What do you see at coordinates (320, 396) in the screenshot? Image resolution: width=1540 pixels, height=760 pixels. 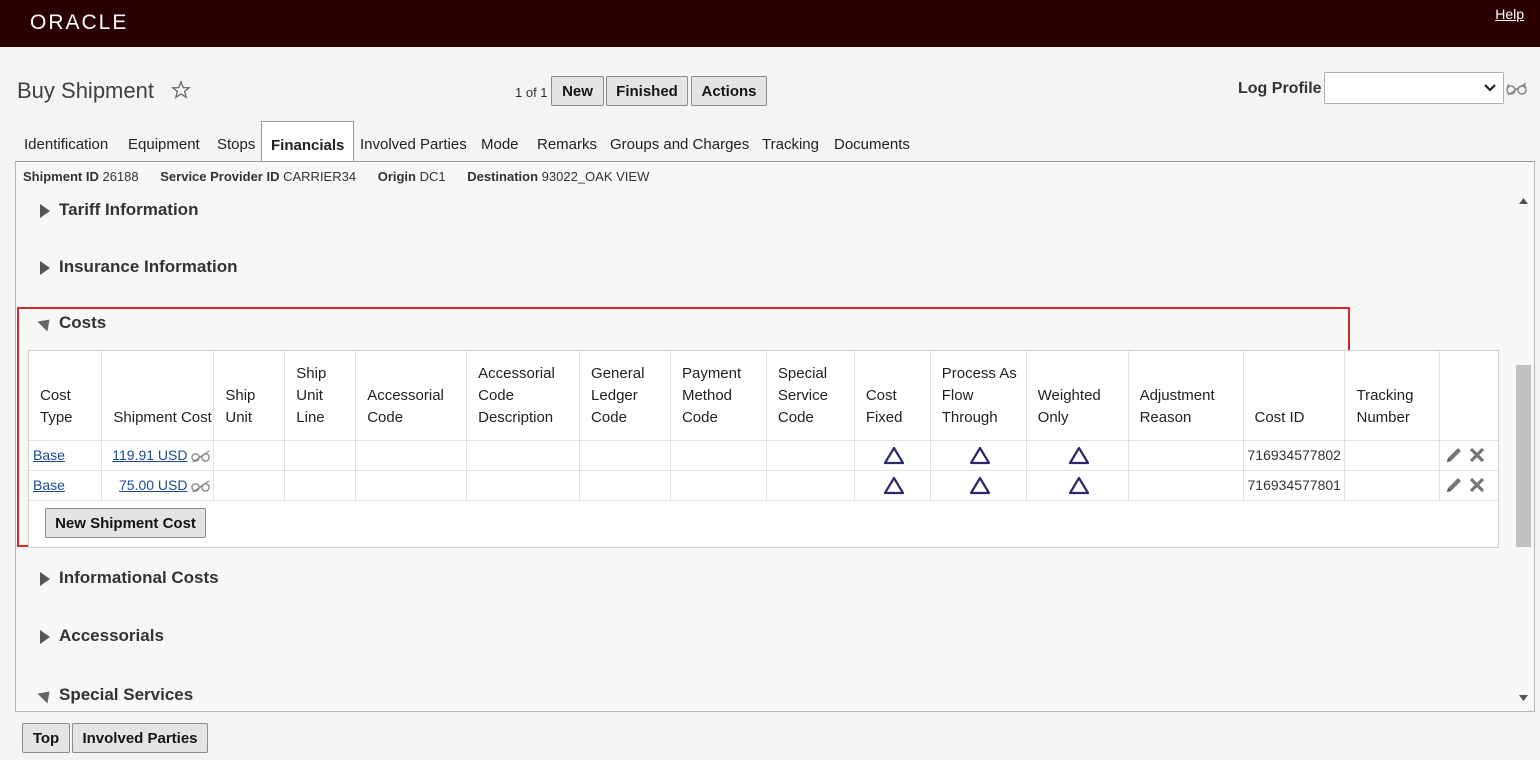 I see `column-header: Ship Unit Line` at bounding box center [320, 396].